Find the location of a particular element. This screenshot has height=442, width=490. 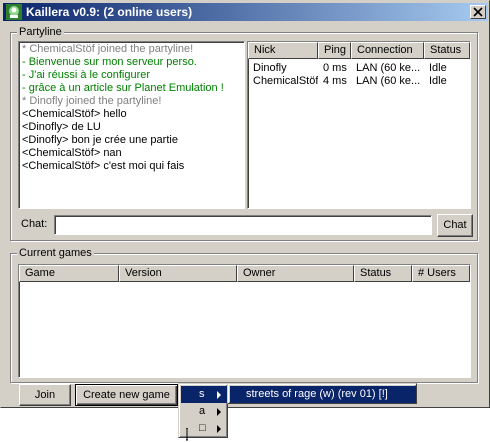

chat-message: <ChemicalStöf> nan is located at coordinates (72, 153).